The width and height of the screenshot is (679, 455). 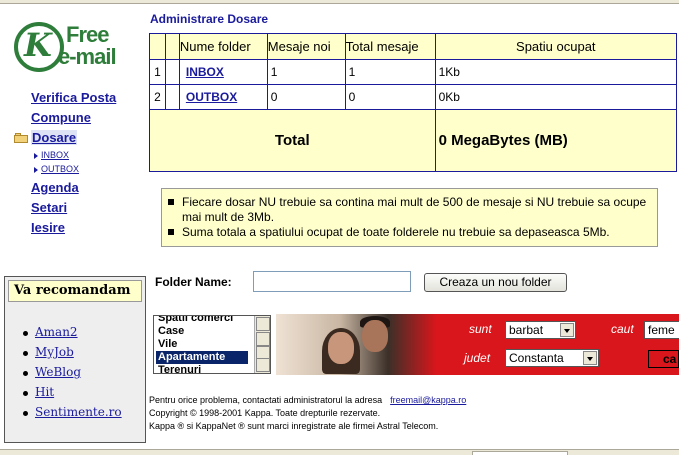 I want to click on folder-link-outbox: OUTBOX, so click(x=211, y=97).